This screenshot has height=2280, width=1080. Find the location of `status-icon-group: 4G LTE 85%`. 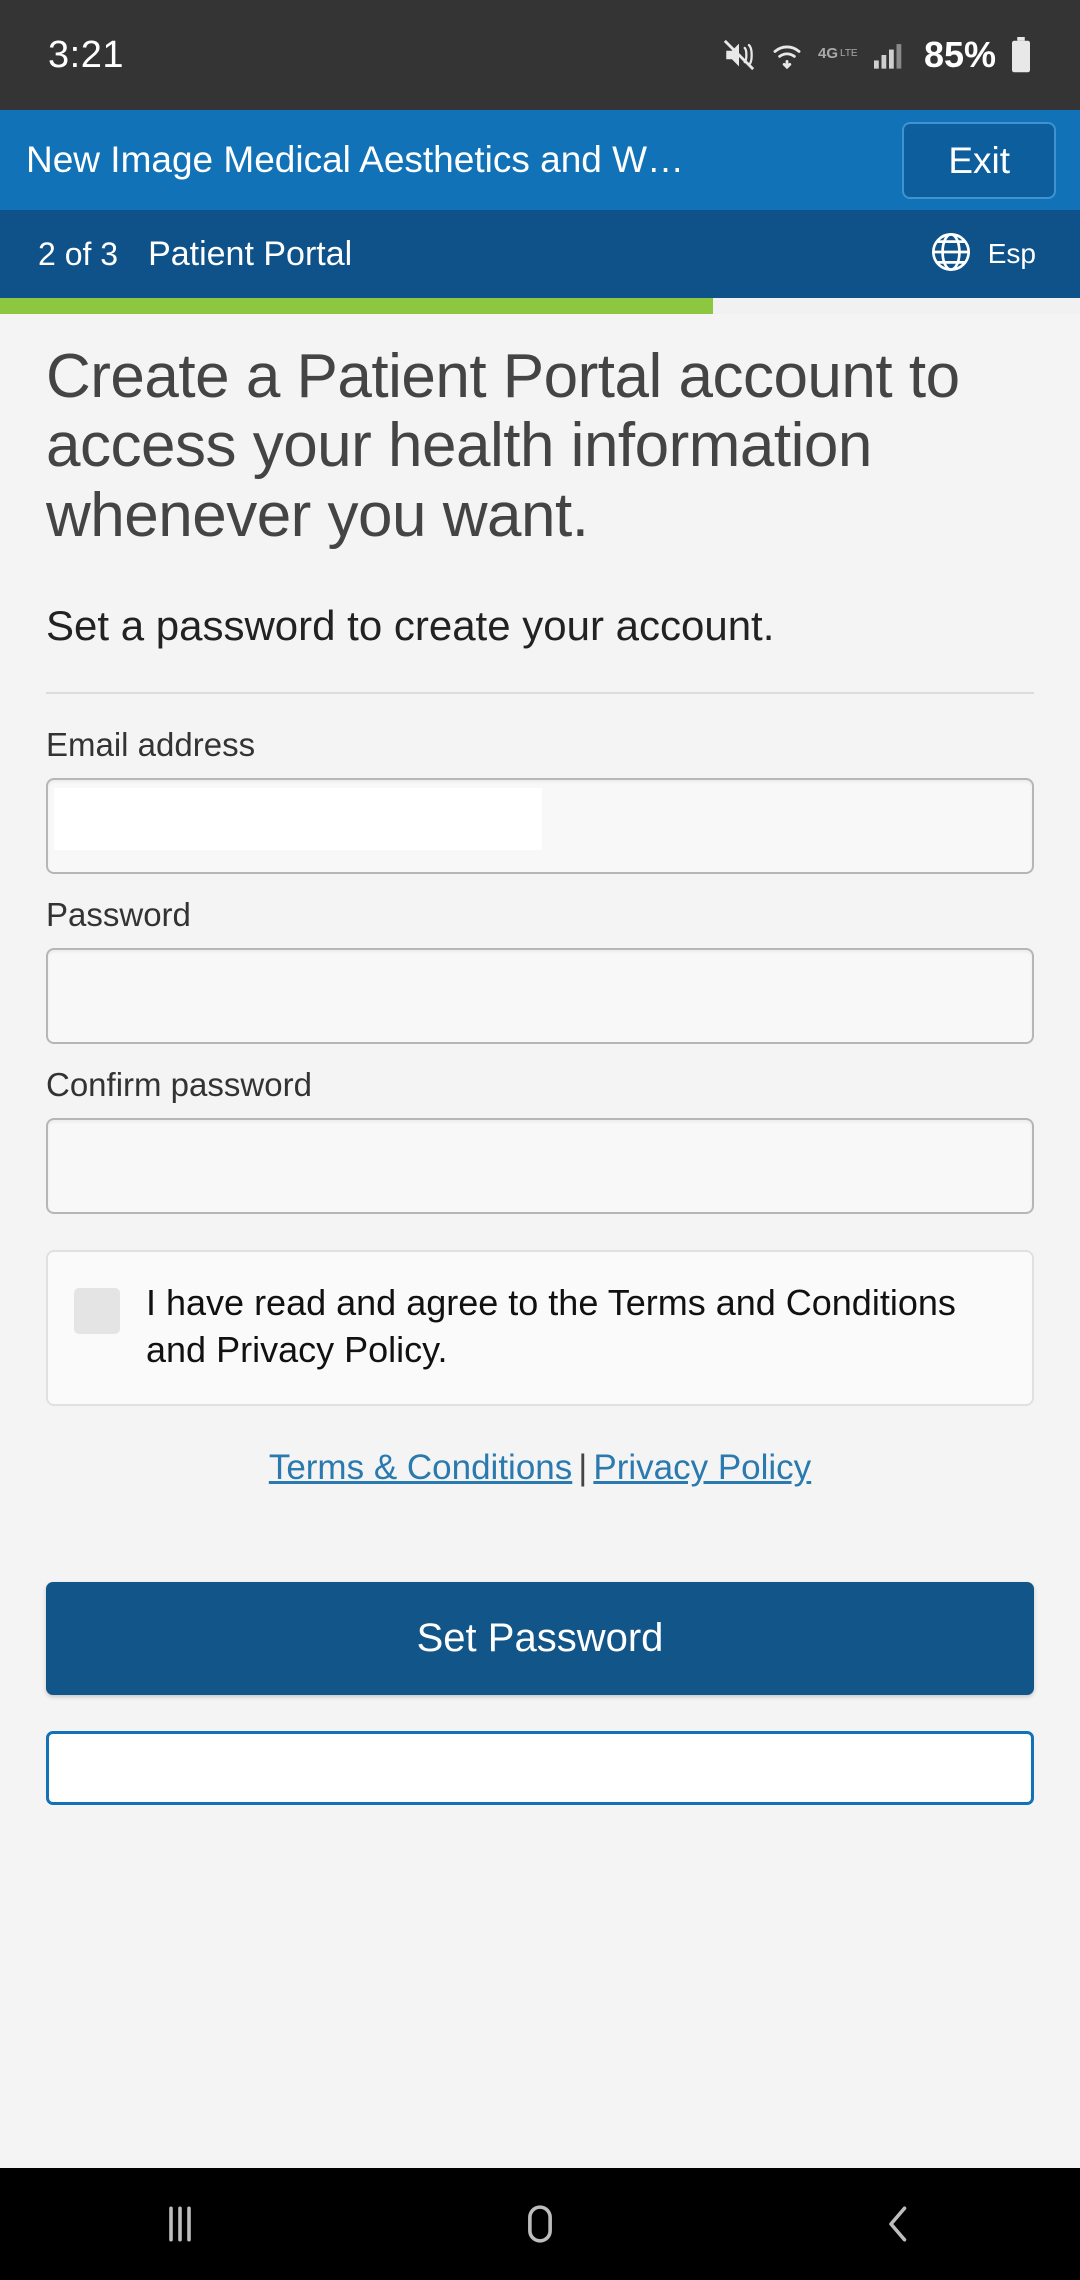

status-icon-group: 4G LTE 85% is located at coordinates (877, 55).